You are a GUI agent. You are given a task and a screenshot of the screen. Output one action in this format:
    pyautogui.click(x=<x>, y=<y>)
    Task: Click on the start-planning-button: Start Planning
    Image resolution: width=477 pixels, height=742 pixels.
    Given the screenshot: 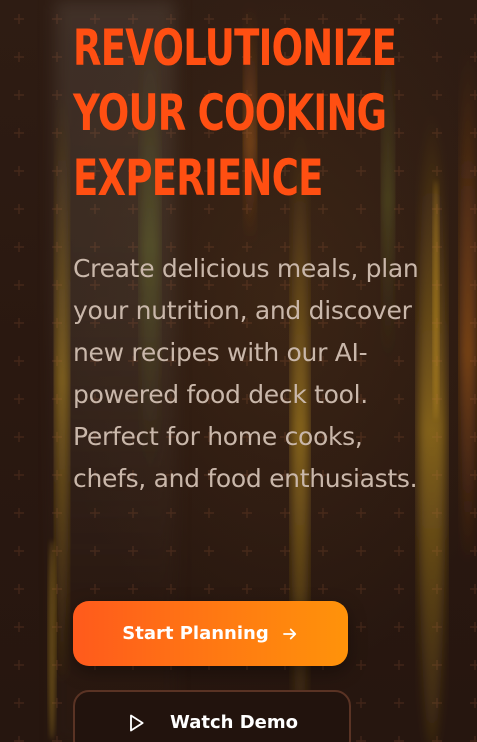 What is the action you would take?
    pyautogui.click(x=210, y=633)
    